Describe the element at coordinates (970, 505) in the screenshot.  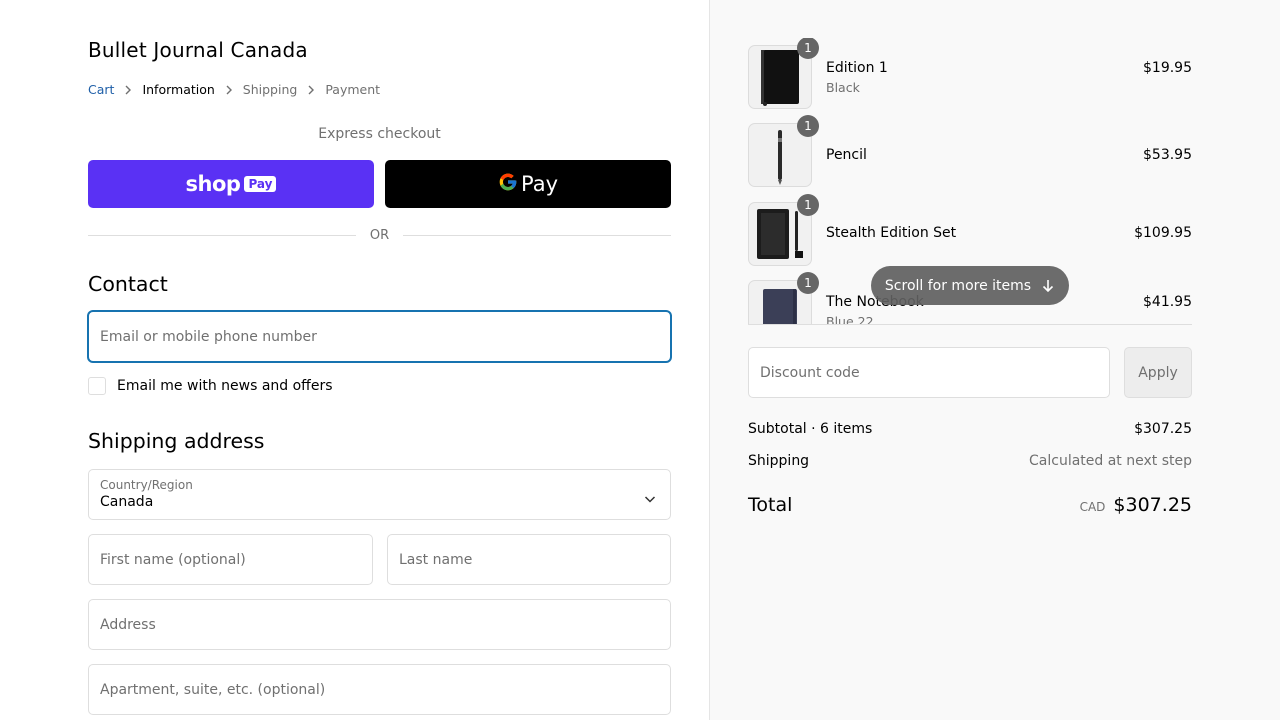
I see `total-row: Total CAD $307.25` at that location.